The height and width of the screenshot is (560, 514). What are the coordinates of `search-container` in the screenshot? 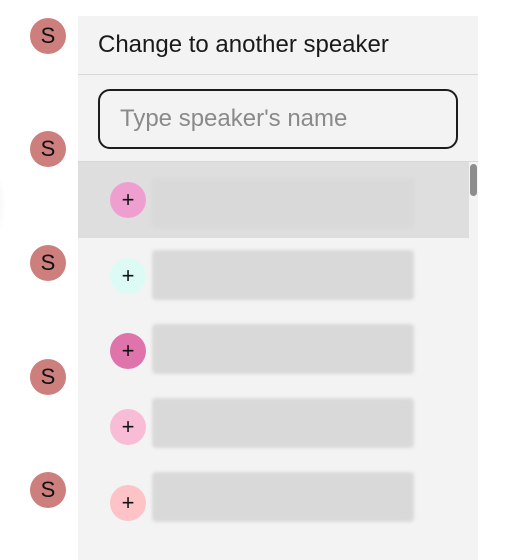 It's located at (278, 118).